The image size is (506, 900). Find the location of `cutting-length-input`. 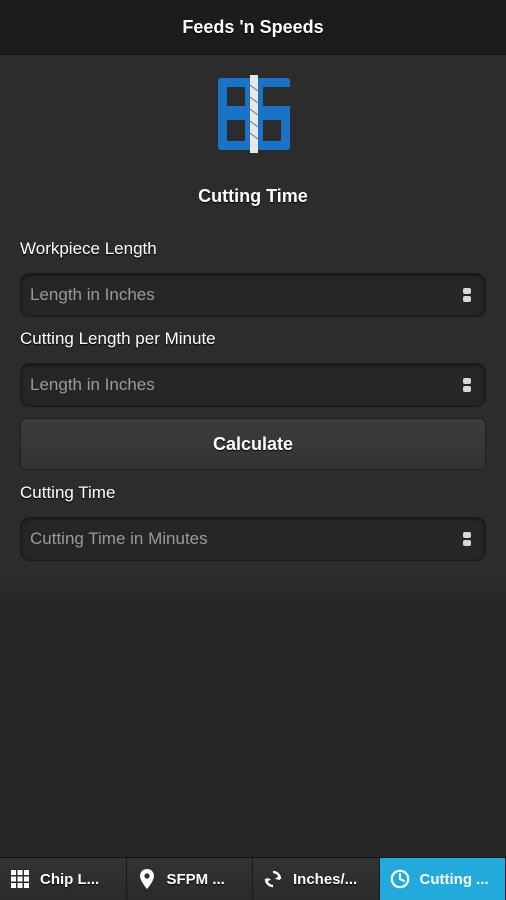

cutting-length-input is located at coordinates (235, 385).